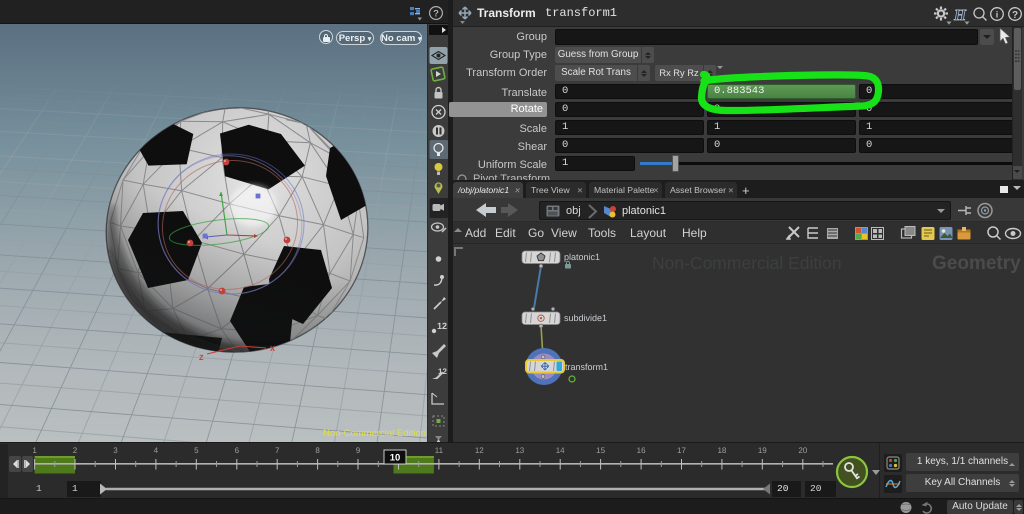  I want to click on svg-text: platonic1, so click(582, 257).